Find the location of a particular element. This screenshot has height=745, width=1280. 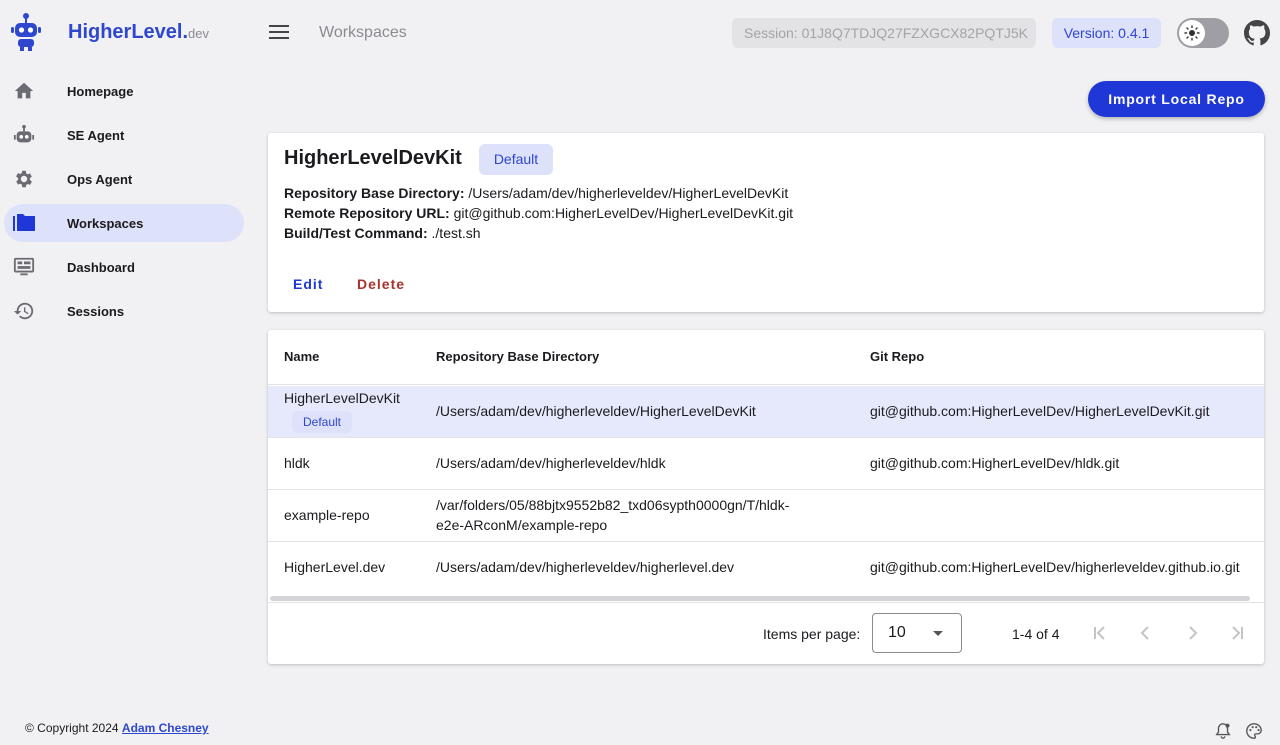

gear-icon is located at coordinates (24, 179).